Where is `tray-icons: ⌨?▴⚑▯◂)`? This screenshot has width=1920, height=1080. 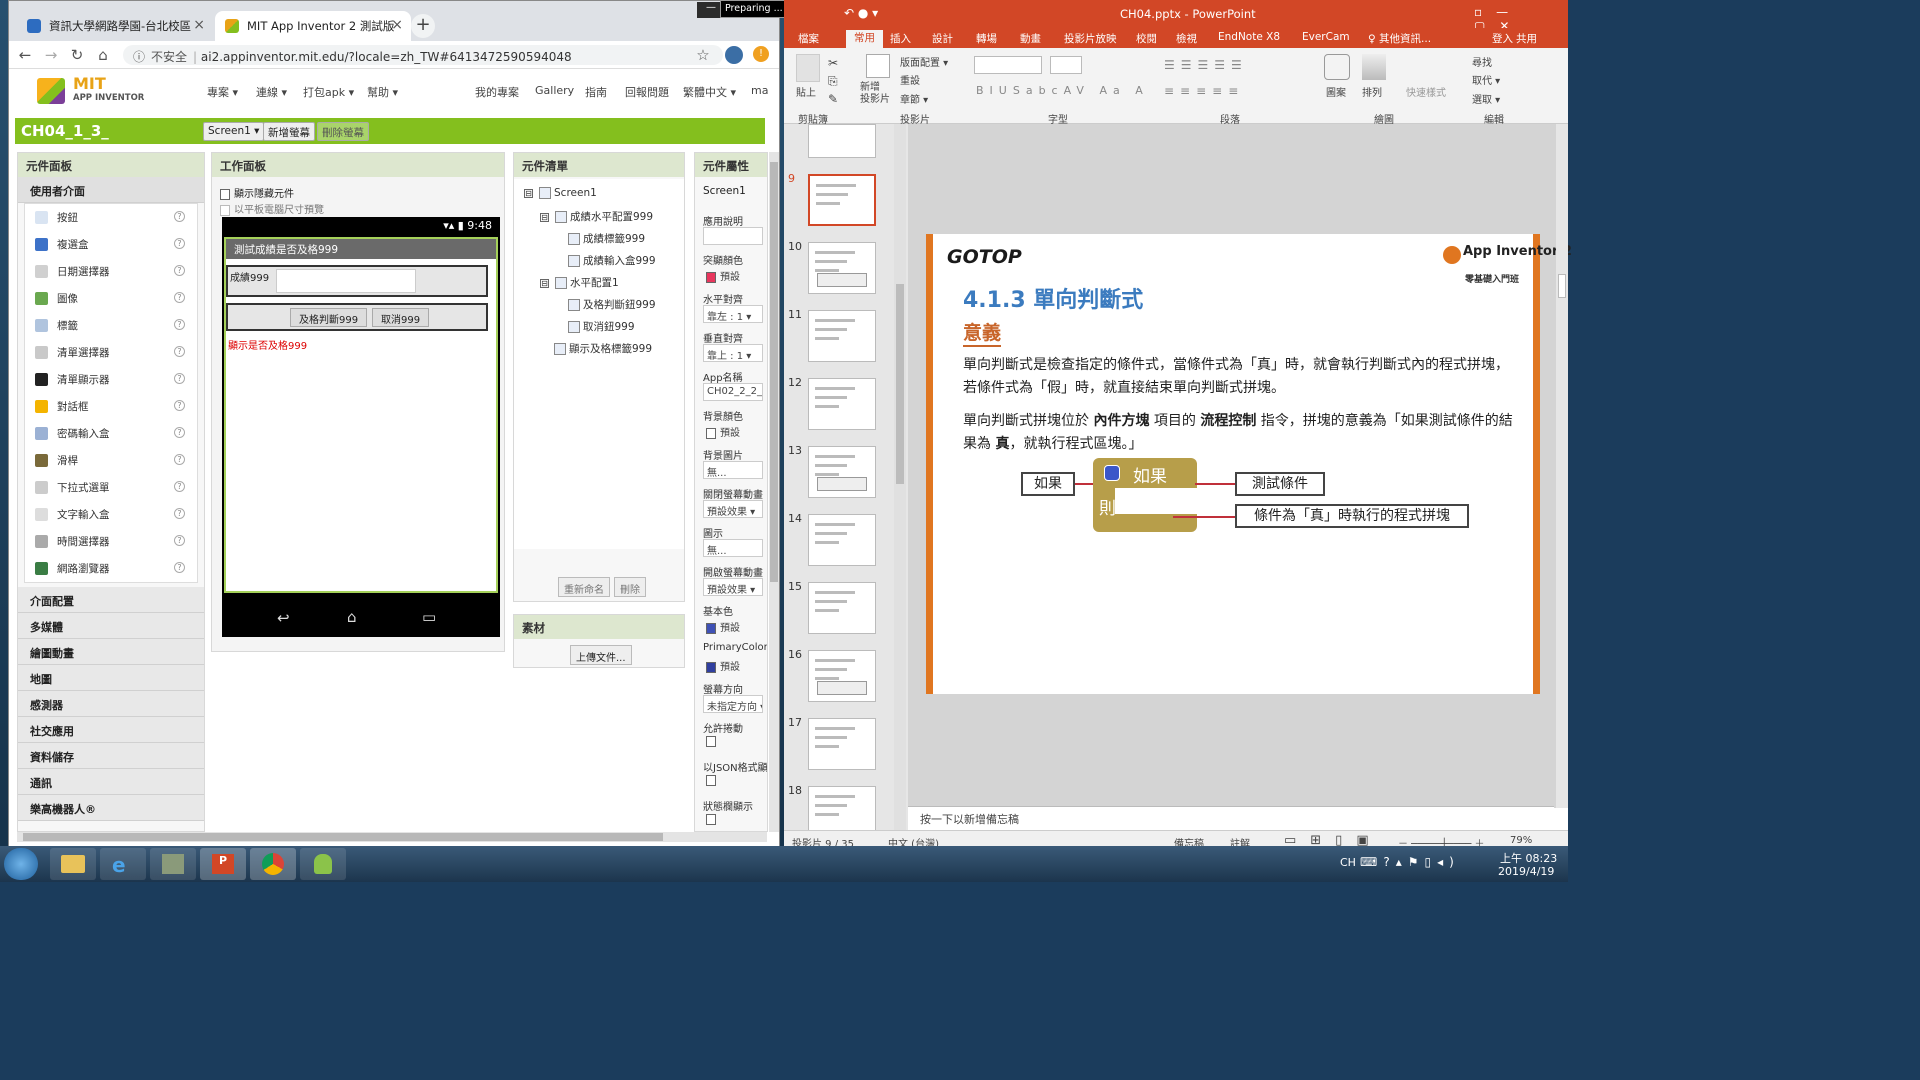
tray-icons: ⌨?▴⚑▯◂) is located at coordinates (1410, 862).